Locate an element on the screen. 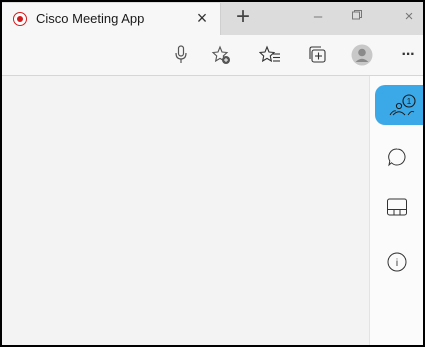  microphone-icon is located at coordinates (181, 54).